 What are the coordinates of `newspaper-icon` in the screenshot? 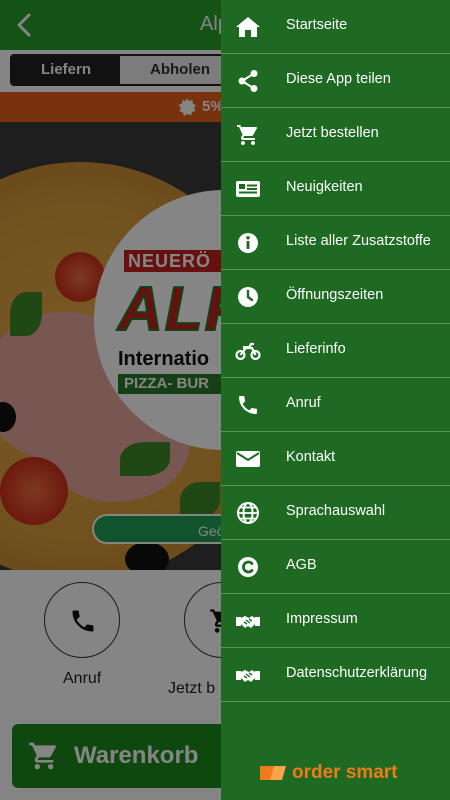 It's located at (248, 189).